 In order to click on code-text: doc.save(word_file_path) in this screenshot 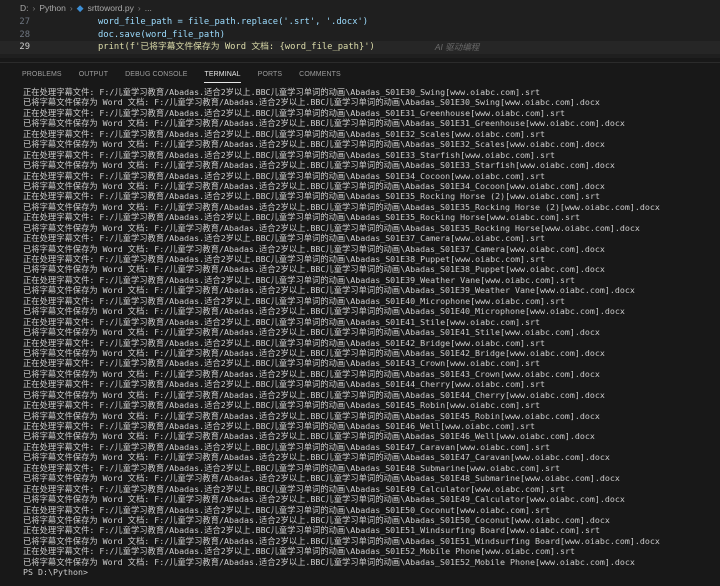, I will do `click(131, 35)`.